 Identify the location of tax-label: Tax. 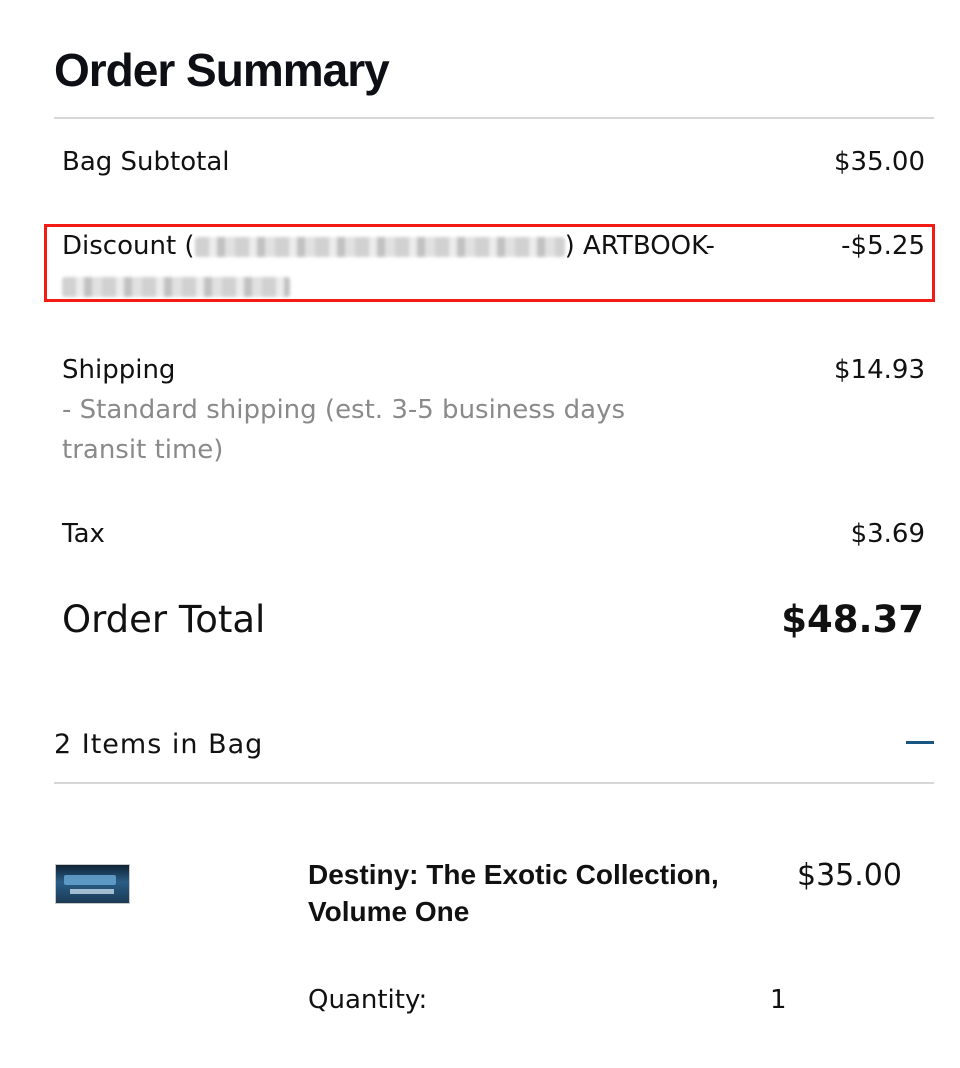
(83, 534).